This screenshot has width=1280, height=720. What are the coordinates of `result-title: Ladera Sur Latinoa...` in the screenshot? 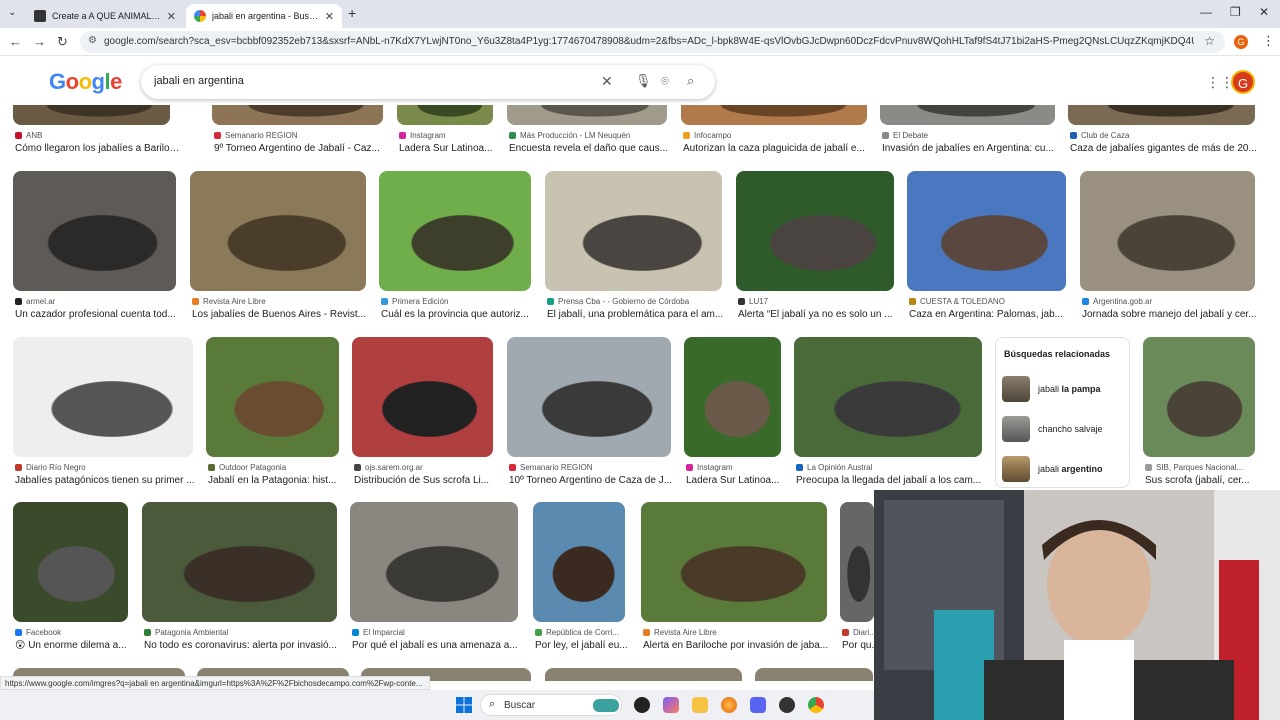 It's located at (451, 148).